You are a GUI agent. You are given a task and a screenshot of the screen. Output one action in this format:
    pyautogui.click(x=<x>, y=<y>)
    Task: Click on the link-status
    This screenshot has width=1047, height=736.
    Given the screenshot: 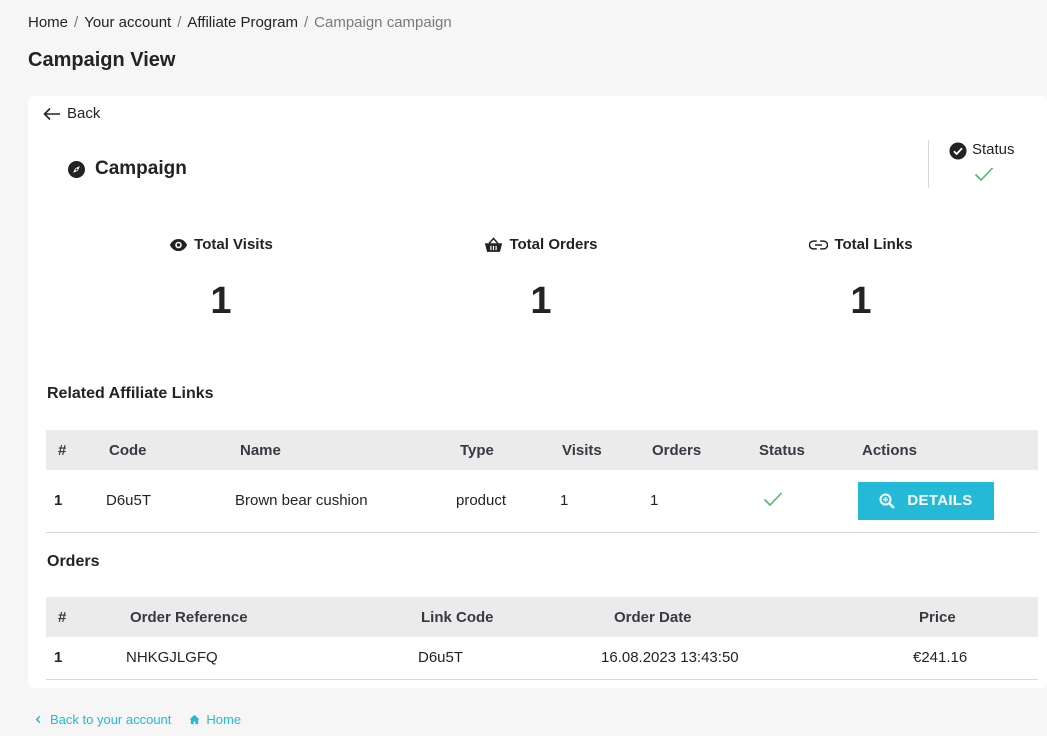 What is the action you would take?
    pyautogui.click(x=796, y=501)
    